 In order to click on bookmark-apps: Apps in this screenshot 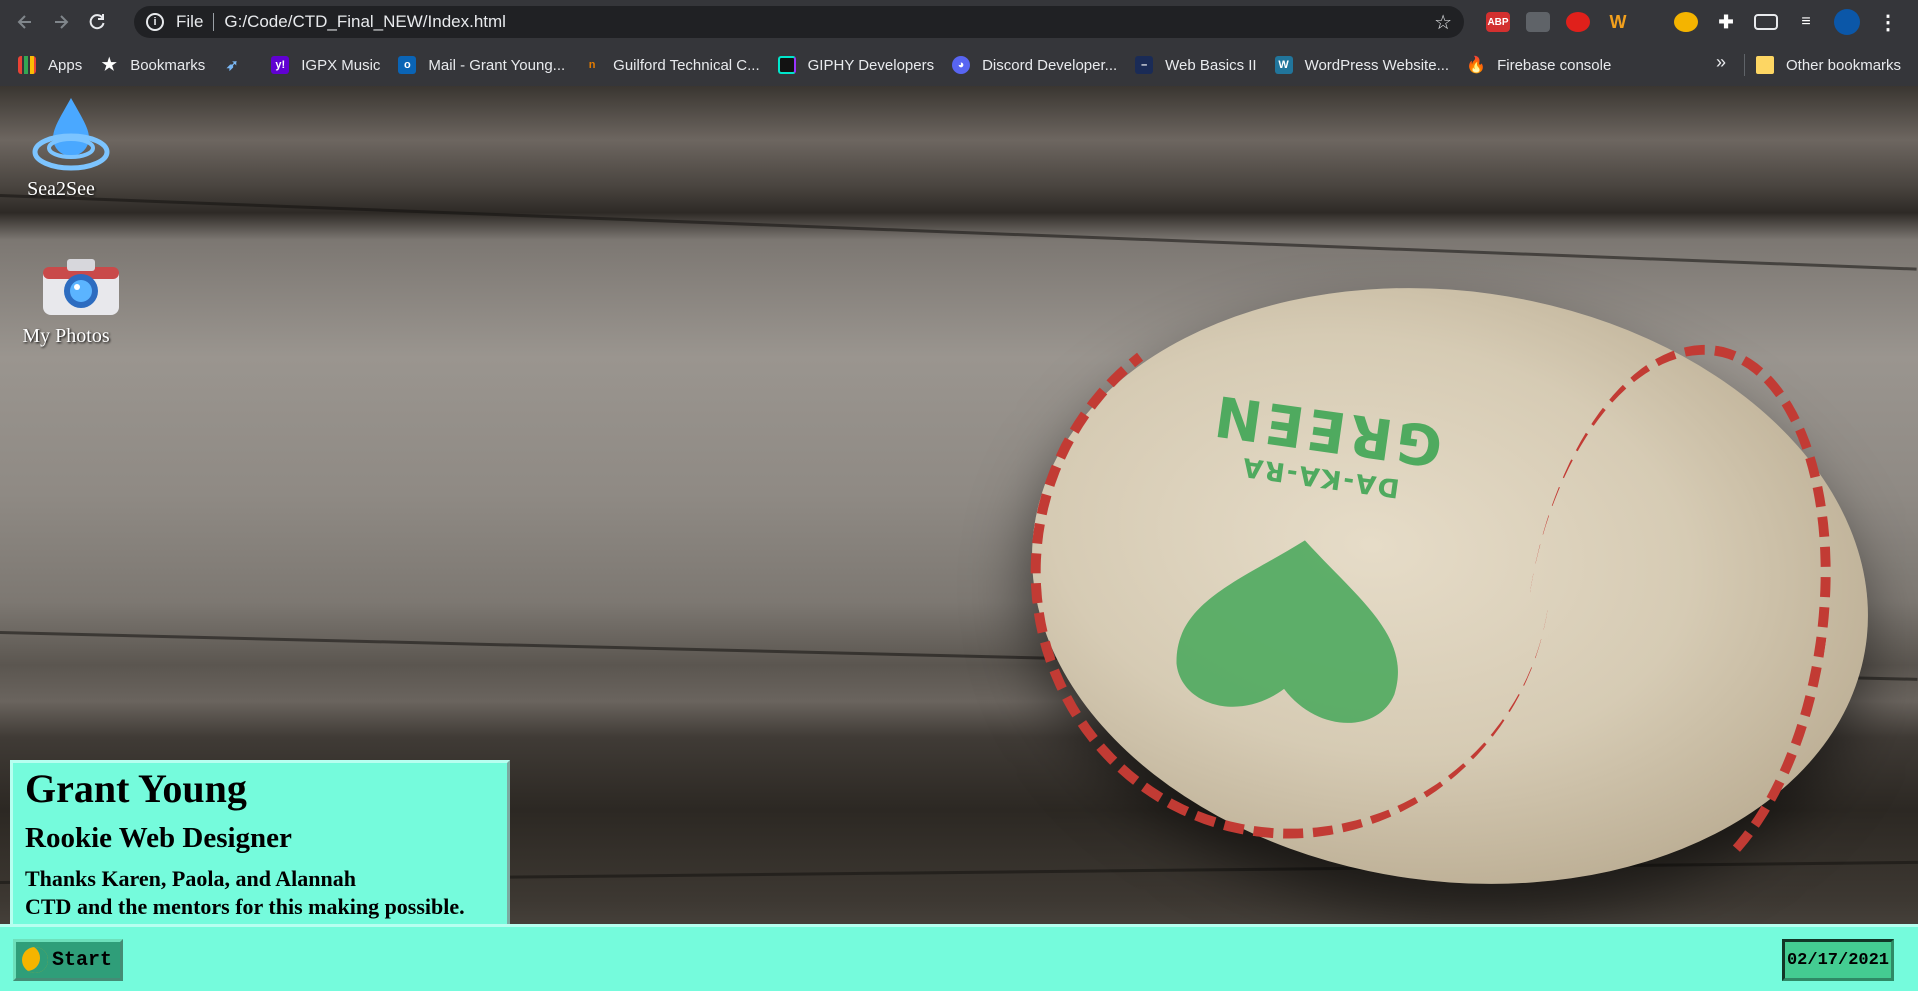, I will do `click(50, 65)`.